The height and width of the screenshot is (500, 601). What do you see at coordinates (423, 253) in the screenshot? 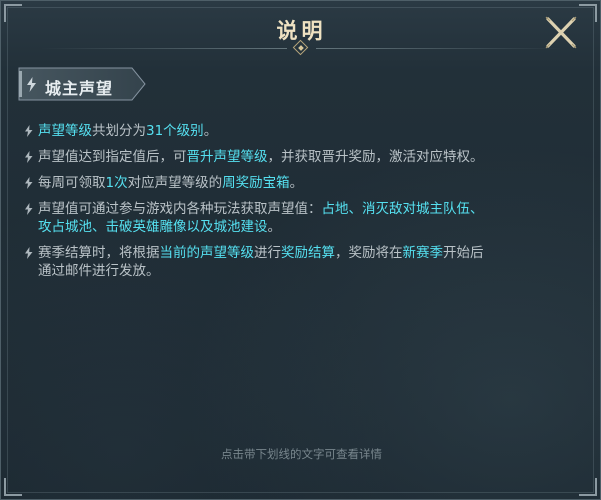
I see `highlight-text: 新赛季` at bounding box center [423, 253].